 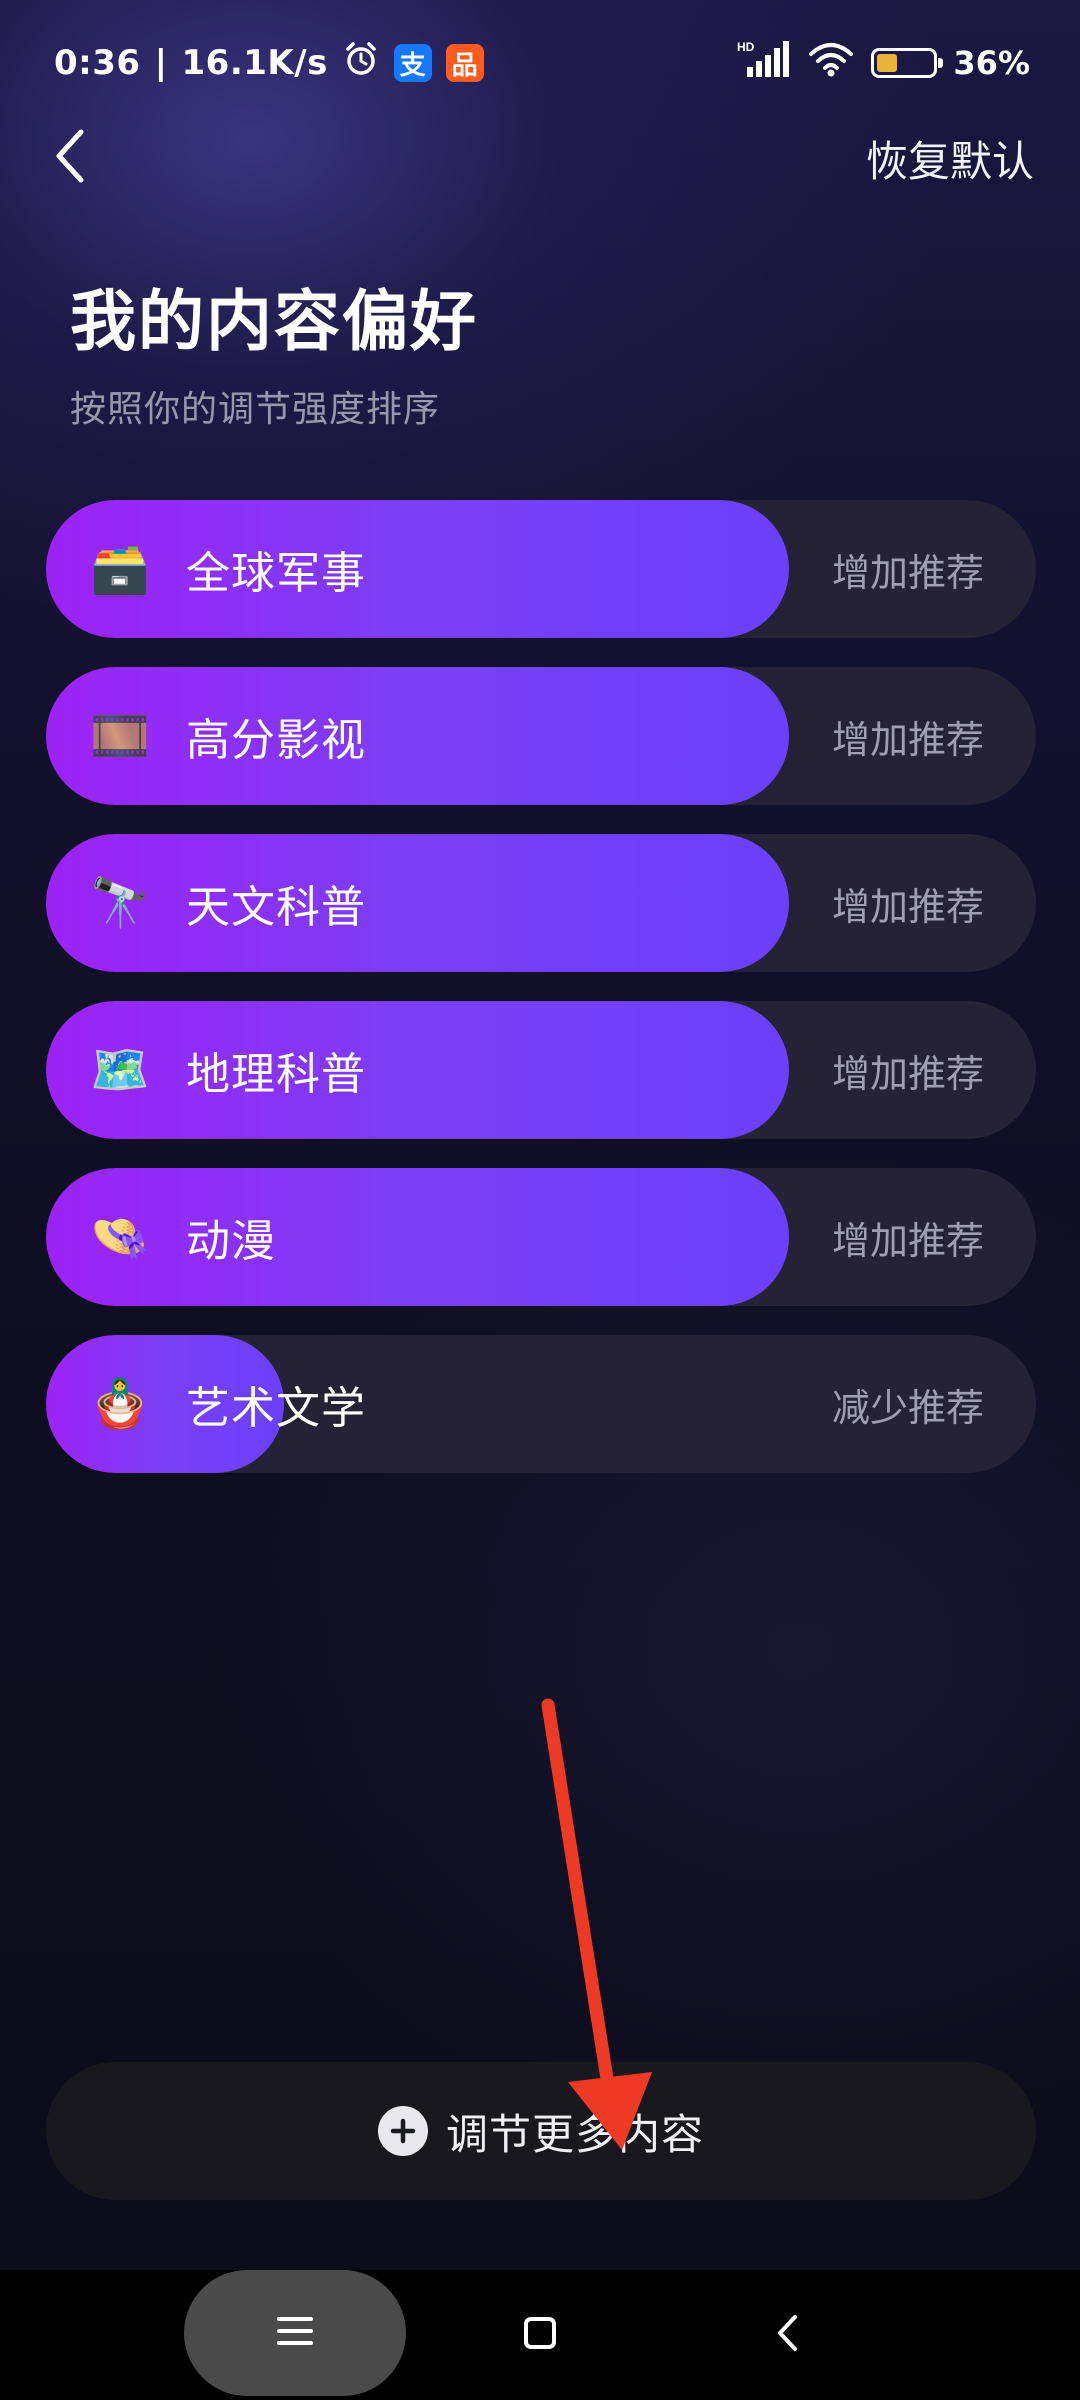 I want to click on back-chevron-icon, so click(x=71, y=158).